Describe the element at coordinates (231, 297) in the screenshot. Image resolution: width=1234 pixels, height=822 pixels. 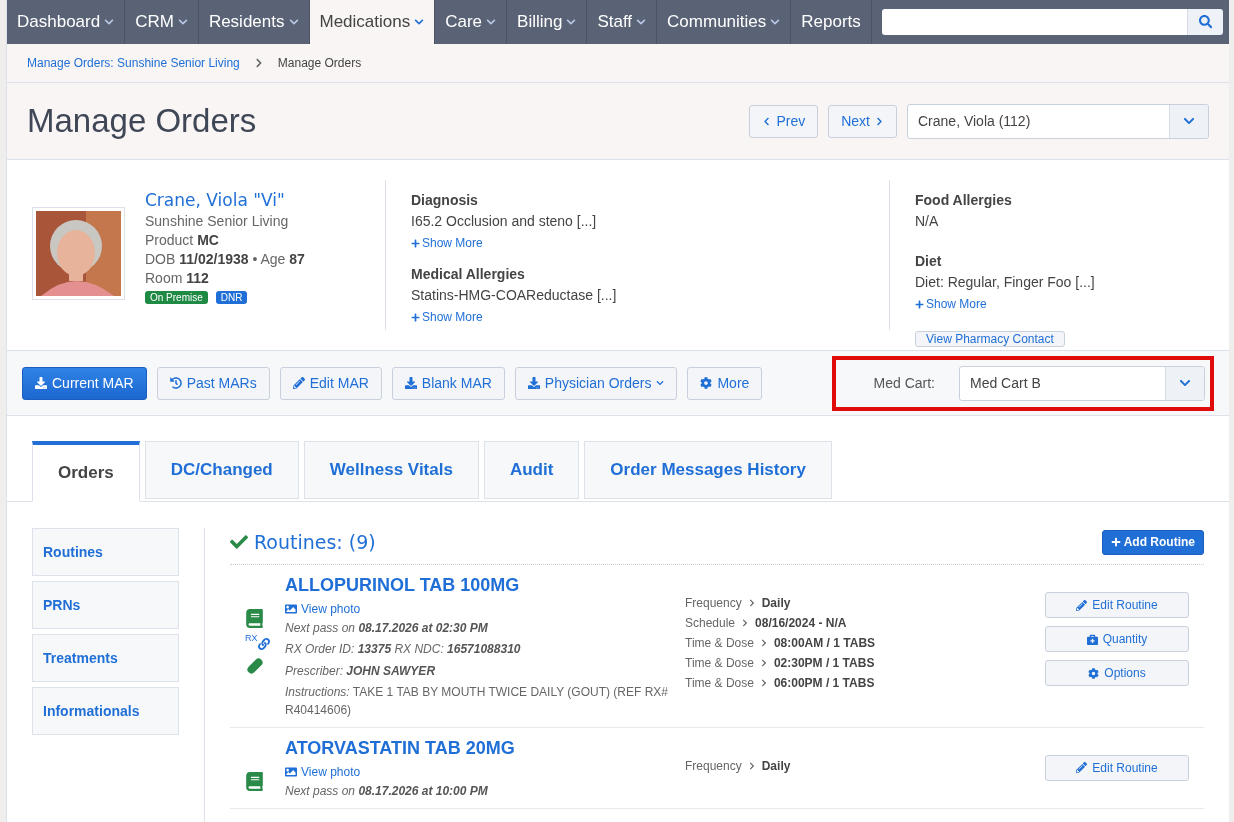
I see `status-badge: DNR` at that location.